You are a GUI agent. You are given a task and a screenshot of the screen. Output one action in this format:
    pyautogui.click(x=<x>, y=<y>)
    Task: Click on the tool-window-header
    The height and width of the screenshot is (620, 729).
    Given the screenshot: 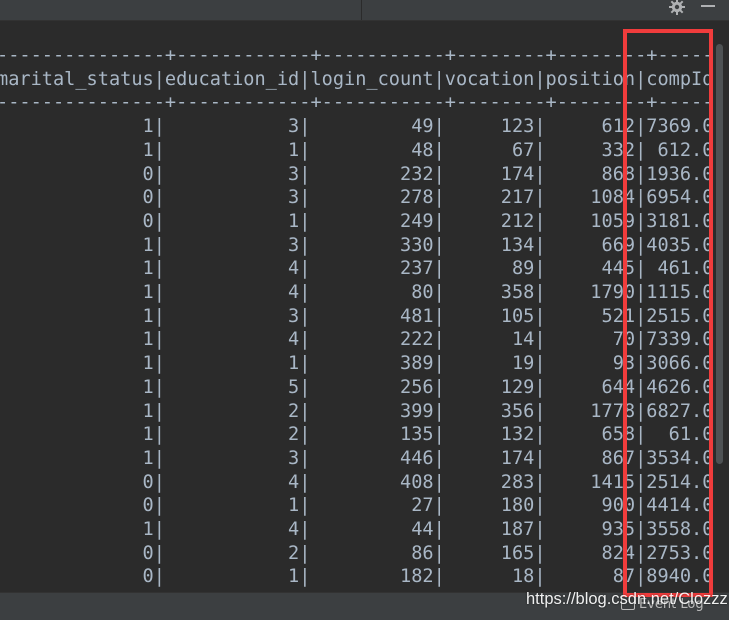 What is the action you would take?
    pyautogui.click(x=364, y=10)
    